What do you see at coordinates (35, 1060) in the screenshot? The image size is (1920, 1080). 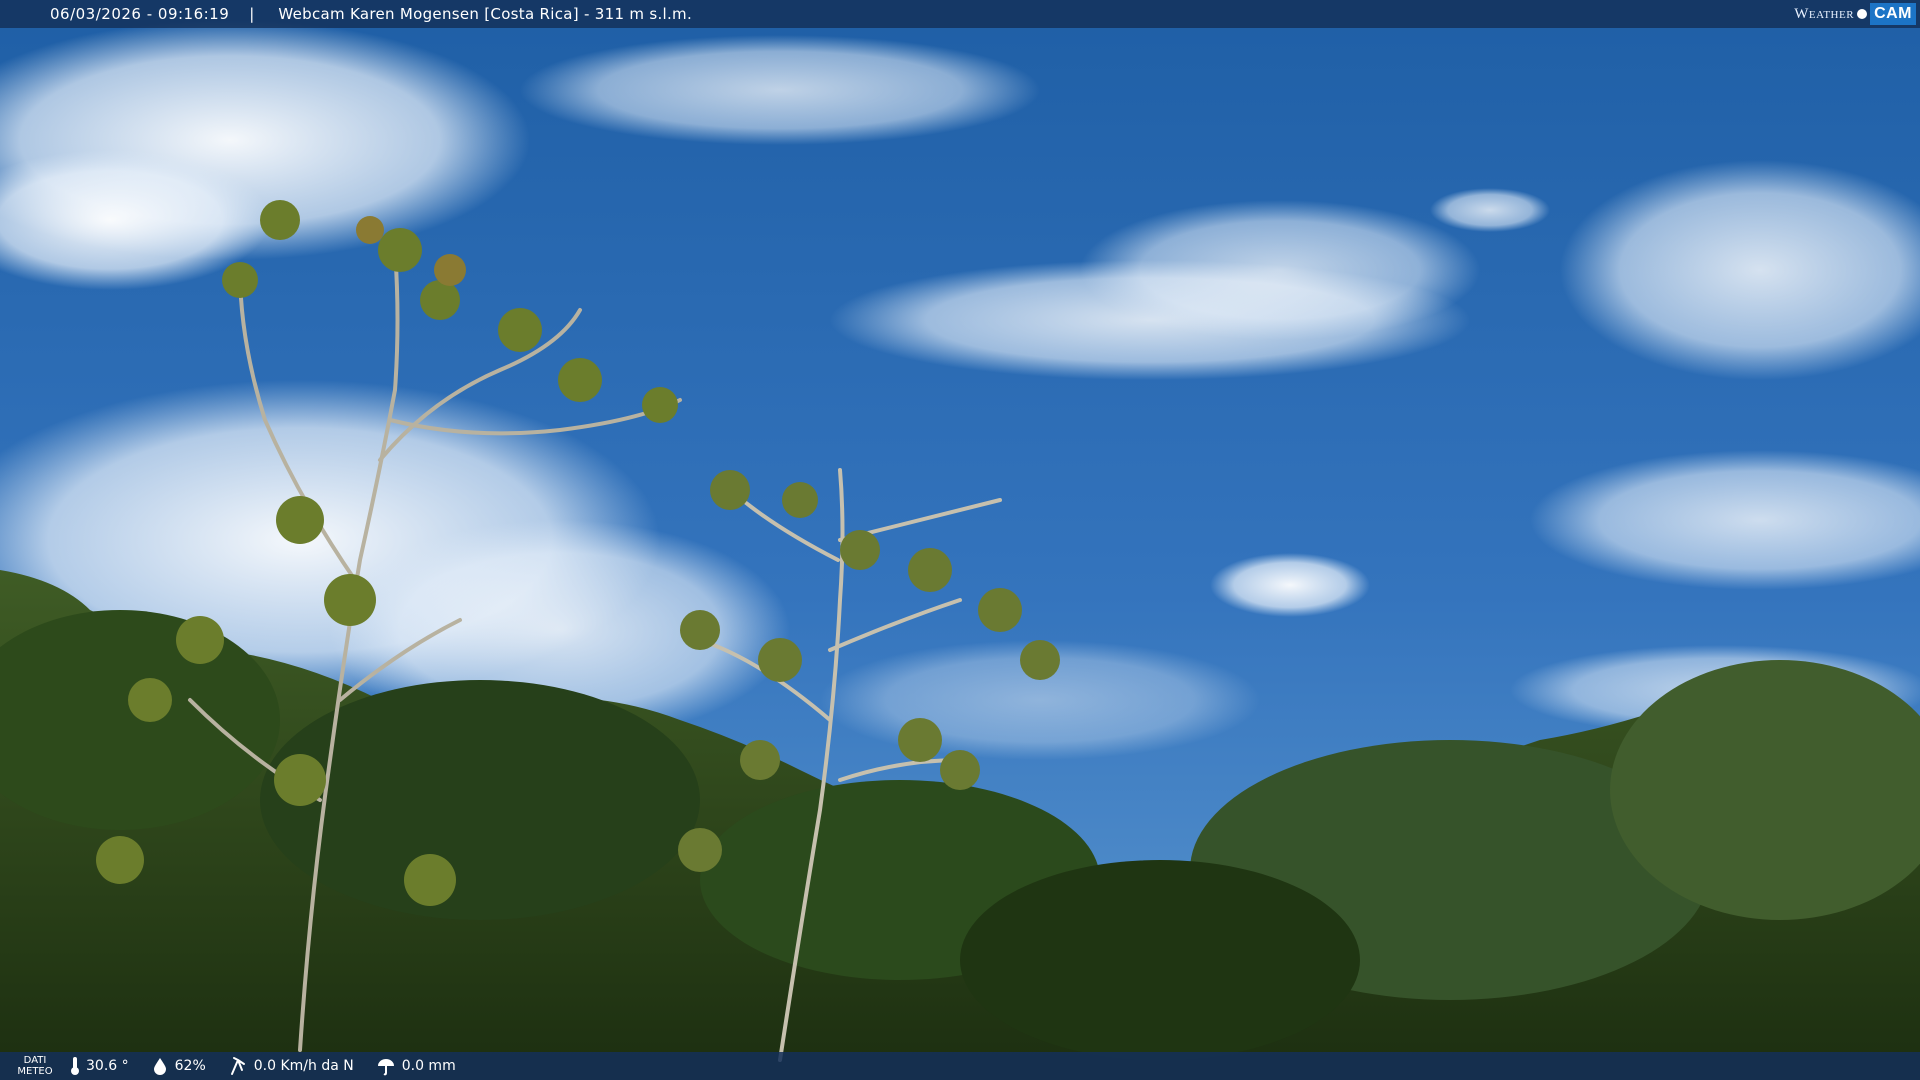 I see `meteo-label-line1: DATI` at bounding box center [35, 1060].